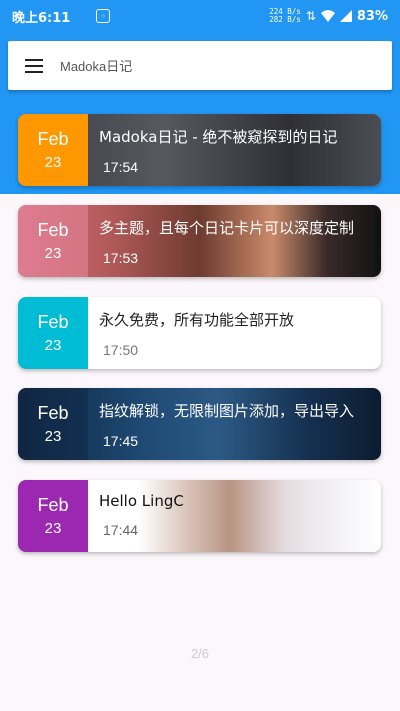  Describe the element at coordinates (200, 16) in the screenshot. I see `status-bar: 晚上6:11 ◦ 224 B/s 282 B/s ⇅ 83%` at that location.